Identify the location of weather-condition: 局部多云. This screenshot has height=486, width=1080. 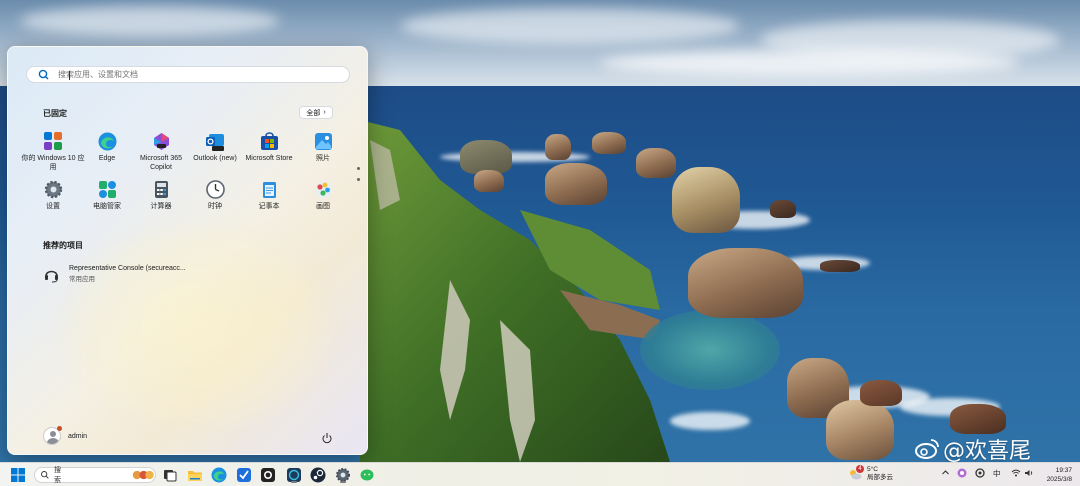
(880, 477).